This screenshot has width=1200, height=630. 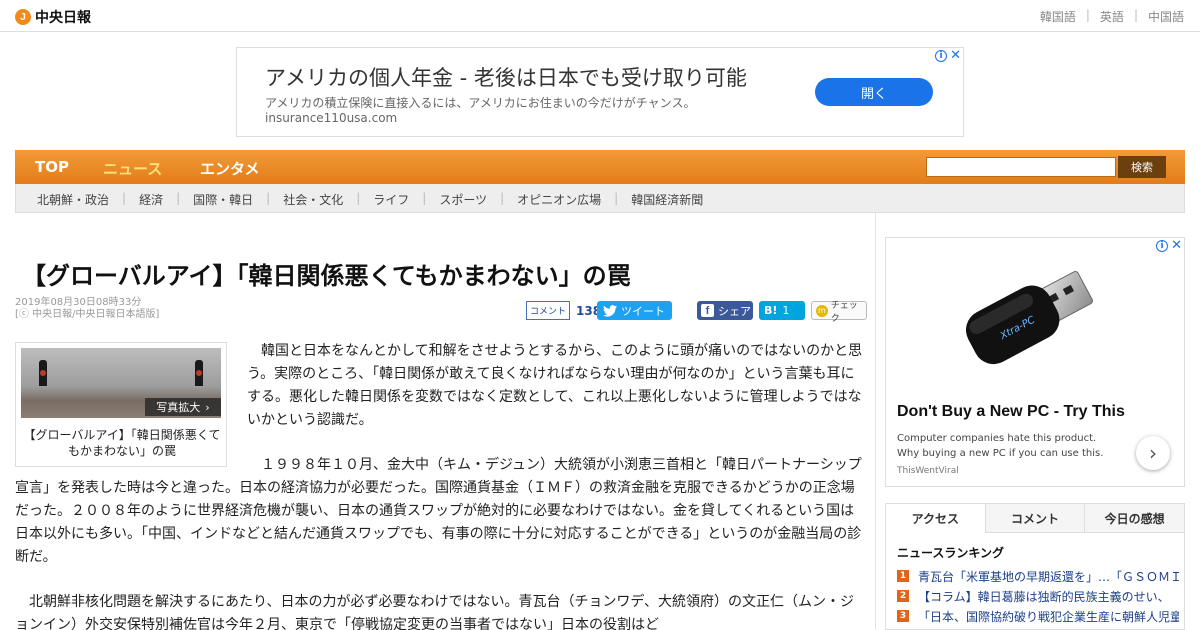 I want to click on share-label: シェア, so click(x=734, y=311).